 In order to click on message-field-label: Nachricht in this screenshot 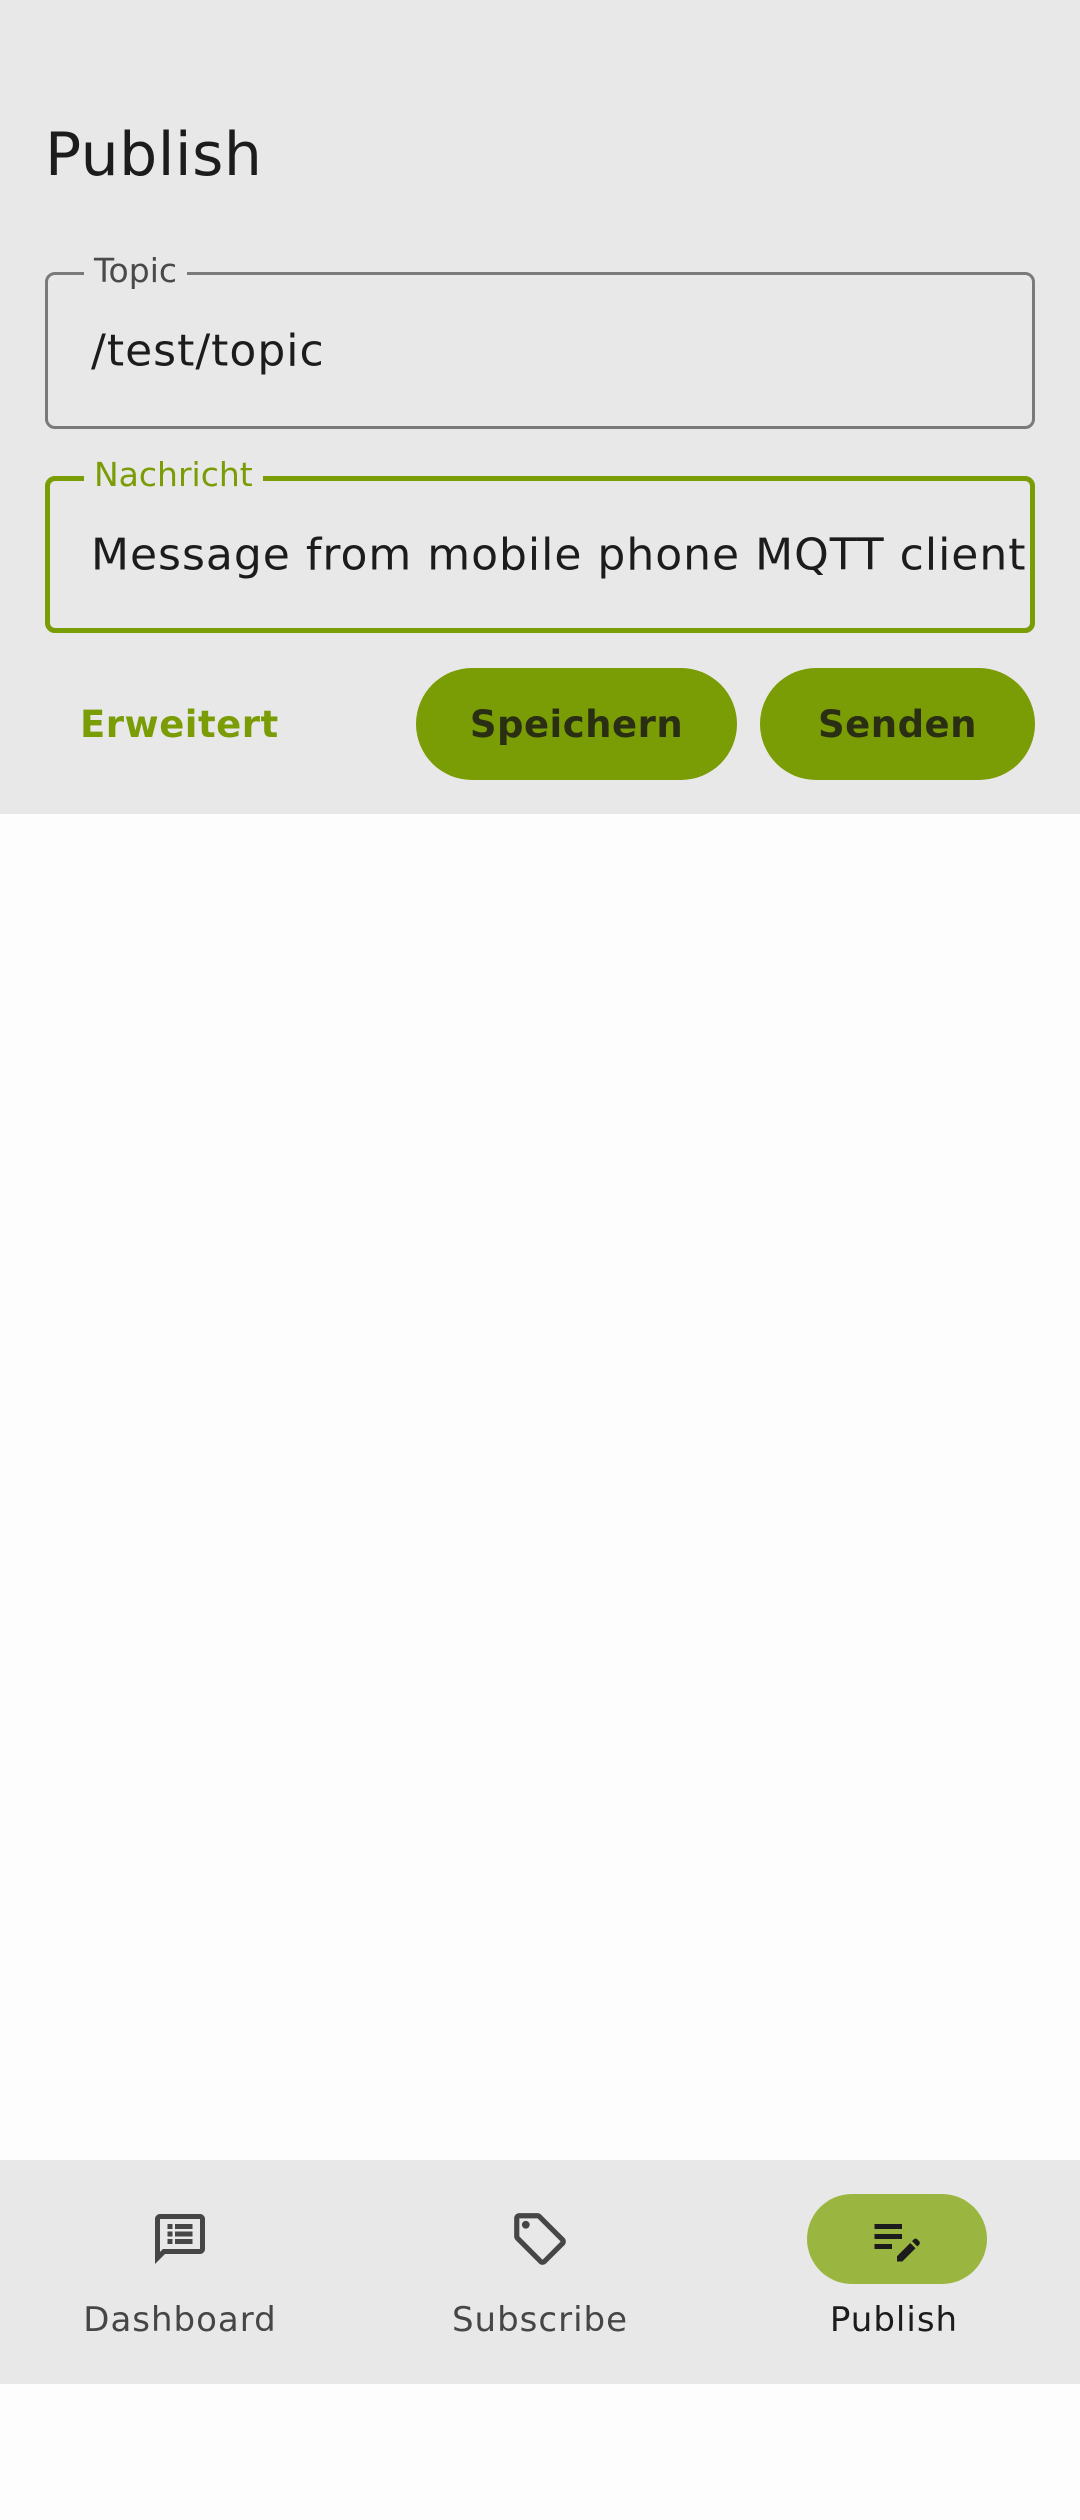, I will do `click(173, 475)`.